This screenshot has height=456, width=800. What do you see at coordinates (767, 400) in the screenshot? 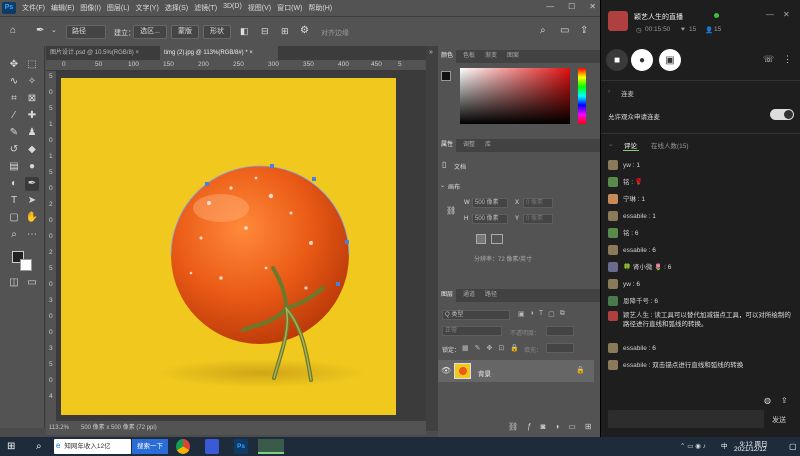
I see `gift-icon: ◍` at bounding box center [767, 400].